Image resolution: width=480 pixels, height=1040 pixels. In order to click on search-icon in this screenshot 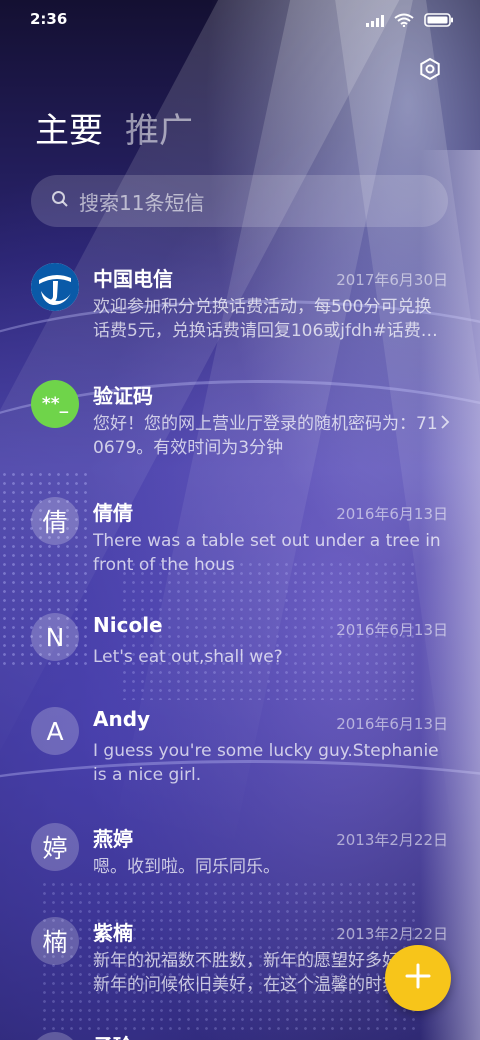, I will do `click(50, 201)`.